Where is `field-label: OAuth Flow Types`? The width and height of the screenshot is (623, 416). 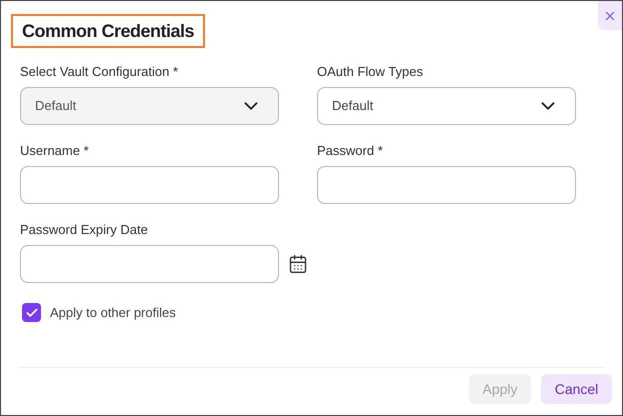 field-label: OAuth Flow Types is located at coordinates (370, 72).